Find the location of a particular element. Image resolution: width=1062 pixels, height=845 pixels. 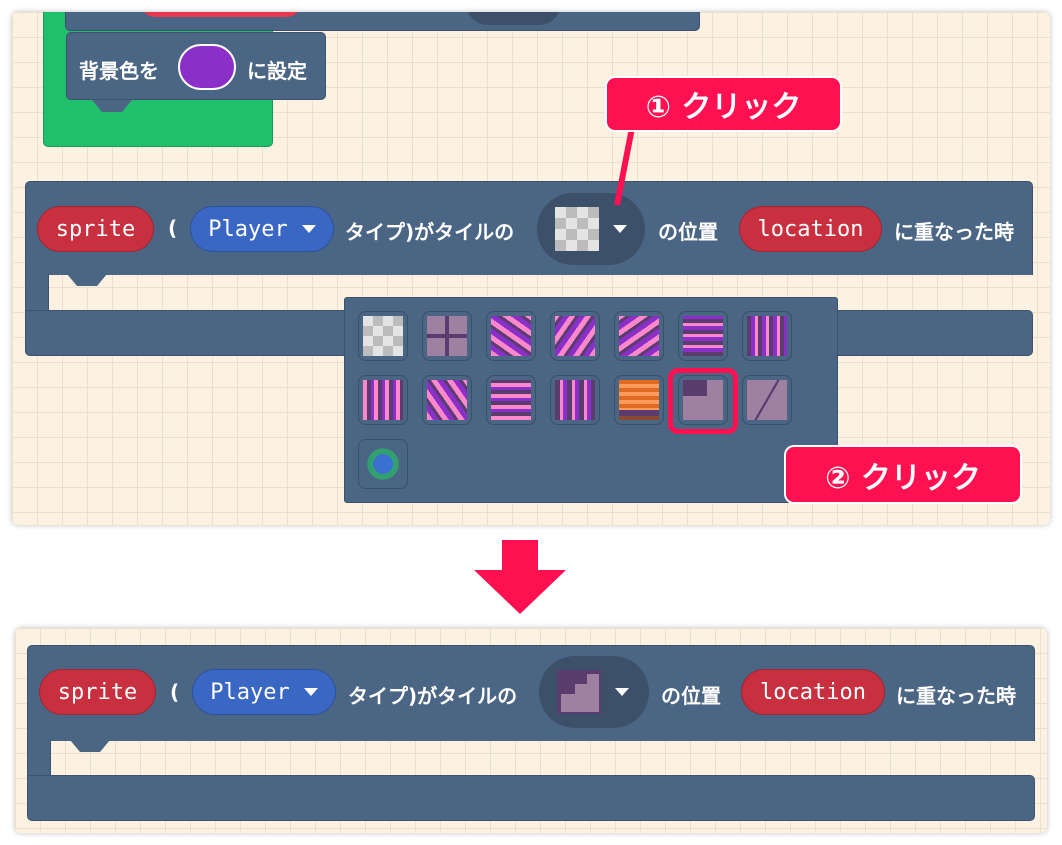

tile-picker-menu is located at coordinates (591, 400).